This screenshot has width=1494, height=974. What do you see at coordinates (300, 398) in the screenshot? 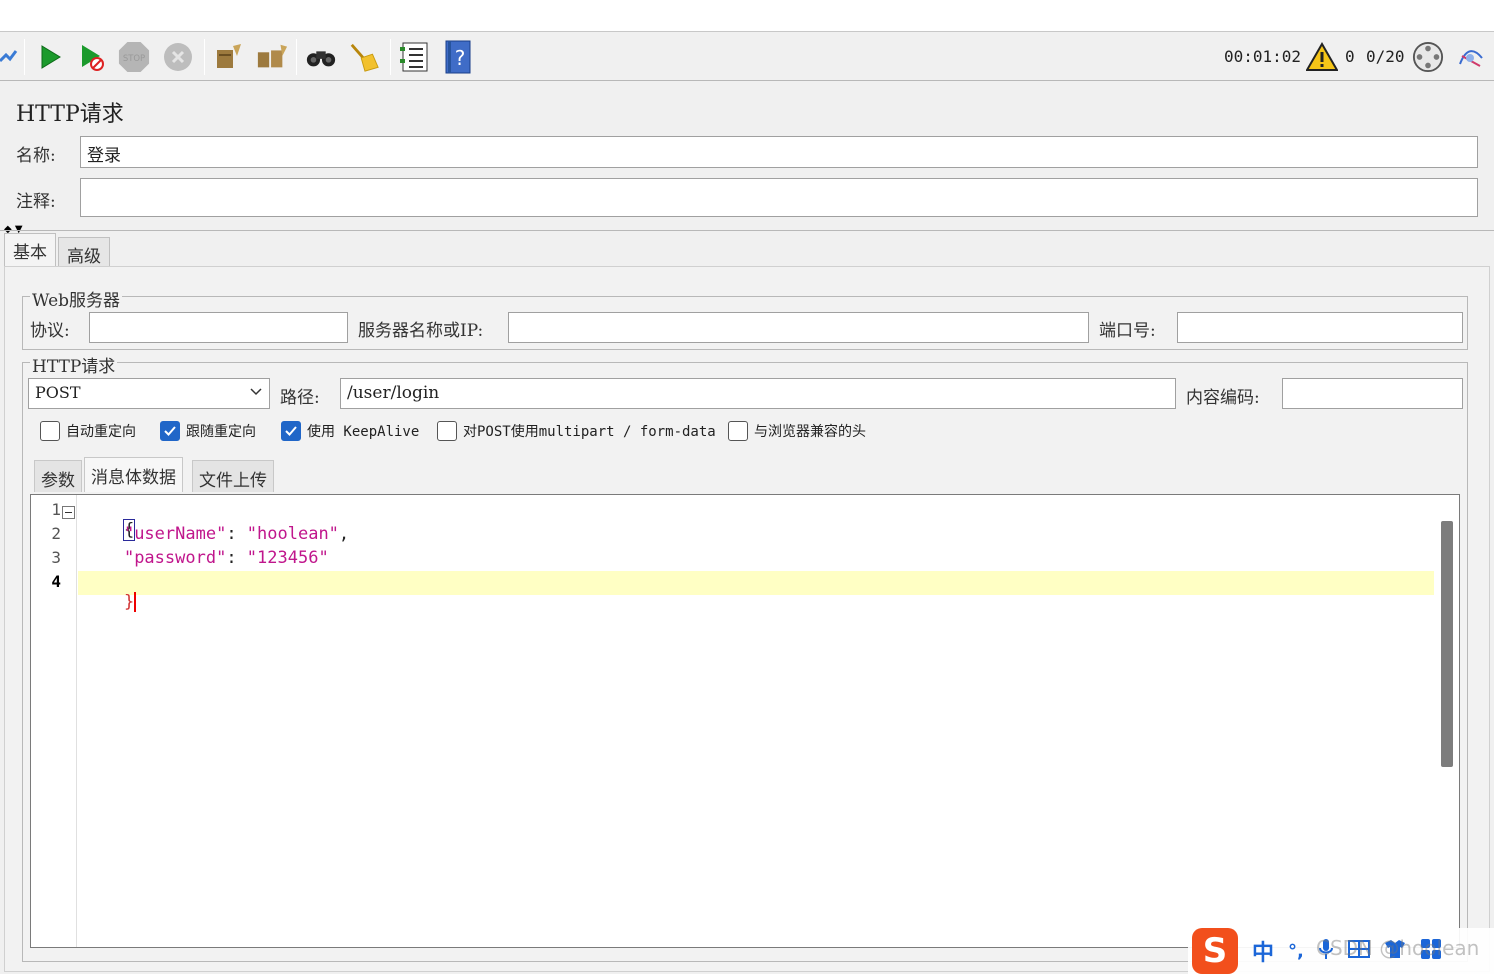
I see `path-label: 路径:` at bounding box center [300, 398].